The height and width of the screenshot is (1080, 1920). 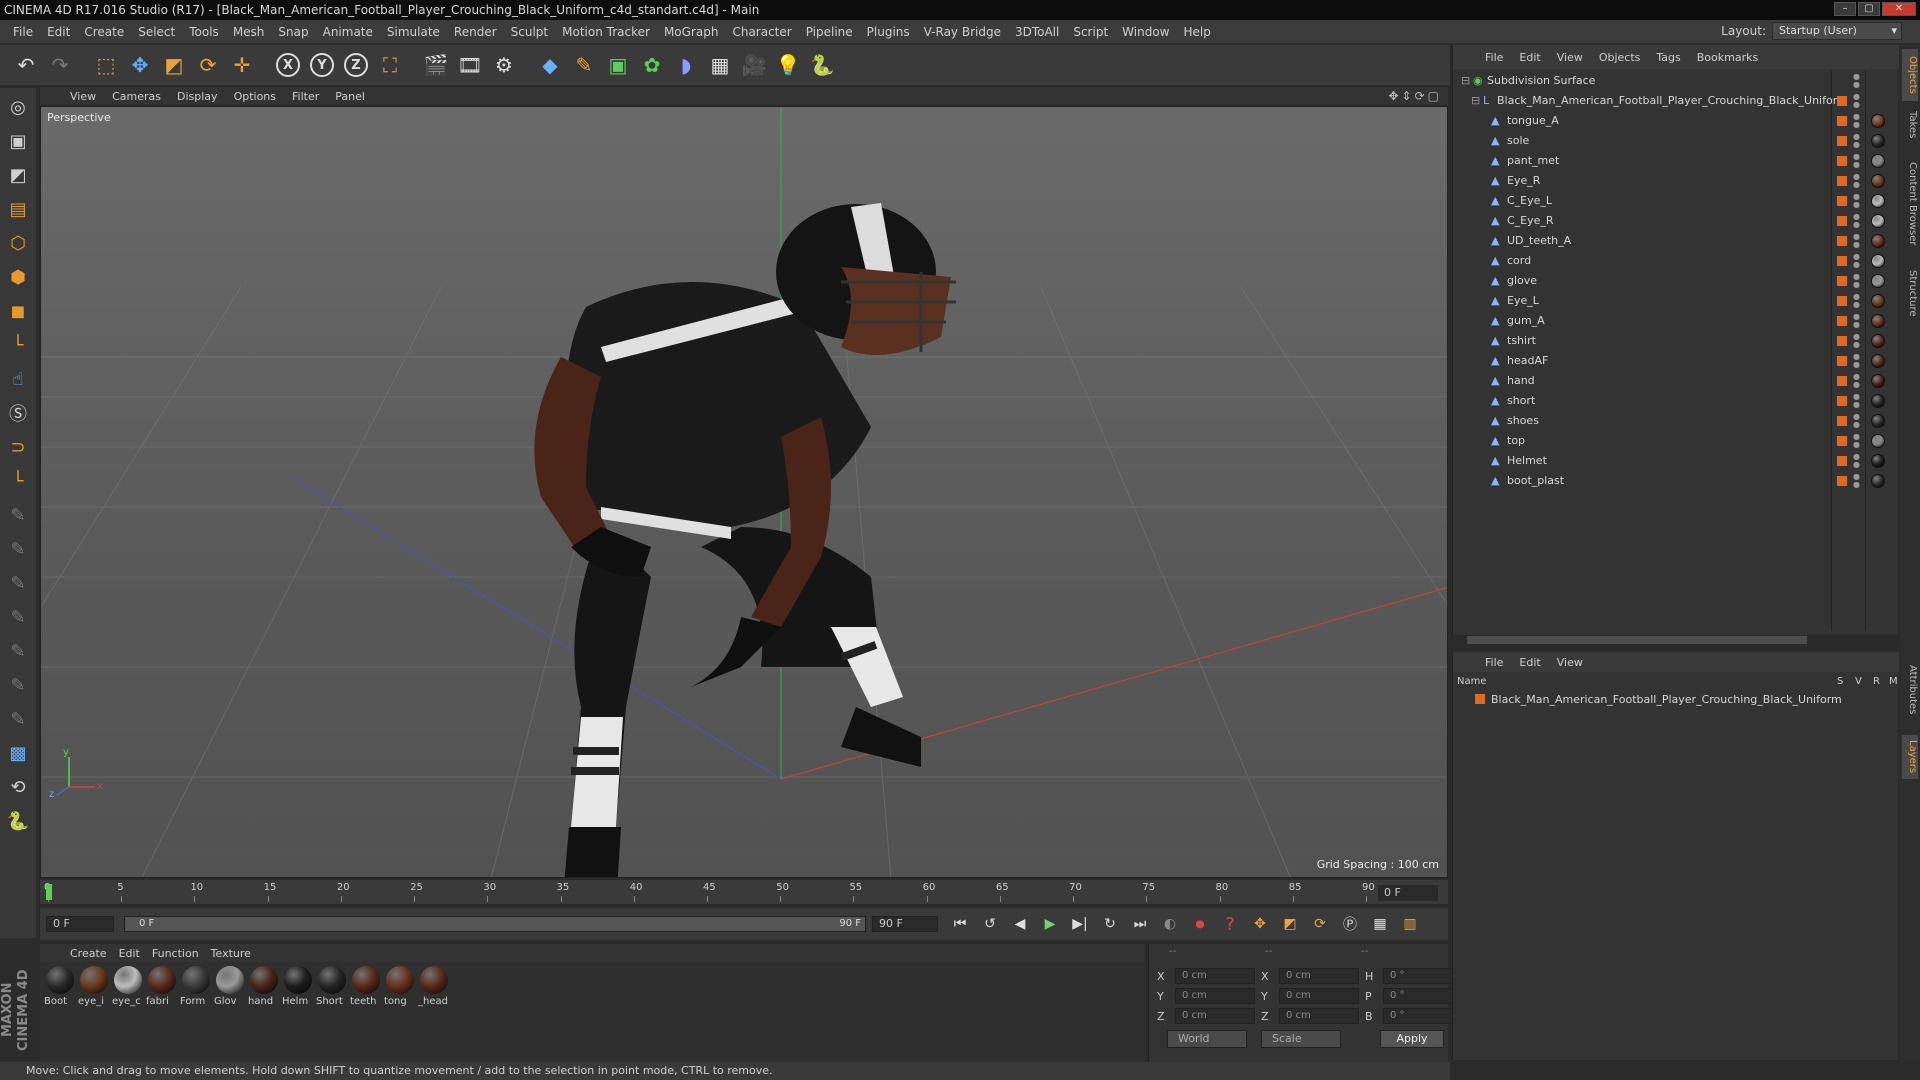 I want to click on spin-icon: ⟲, so click(x=18, y=787).